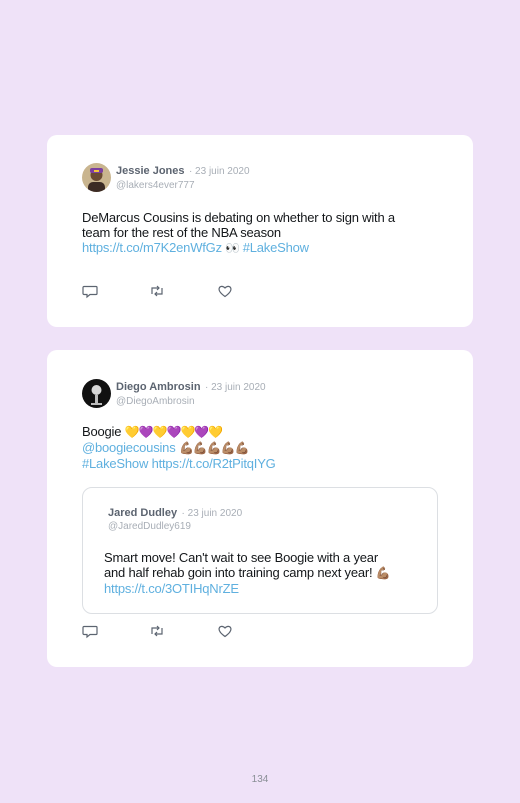  Describe the element at coordinates (212, 513) in the screenshot. I see `quote-date: · 23 juin 2020` at that location.